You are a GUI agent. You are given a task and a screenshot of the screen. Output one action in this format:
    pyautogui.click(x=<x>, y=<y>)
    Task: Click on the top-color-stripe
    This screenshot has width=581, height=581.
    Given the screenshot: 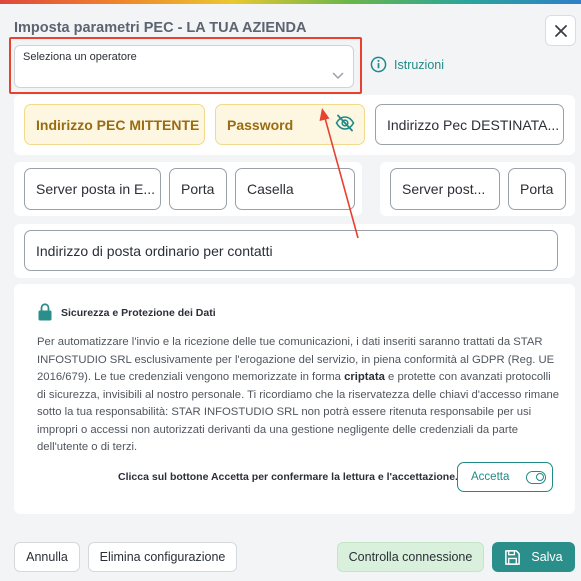 What is the action you would take?
    pyautogui.click(x=290, y=2)
    